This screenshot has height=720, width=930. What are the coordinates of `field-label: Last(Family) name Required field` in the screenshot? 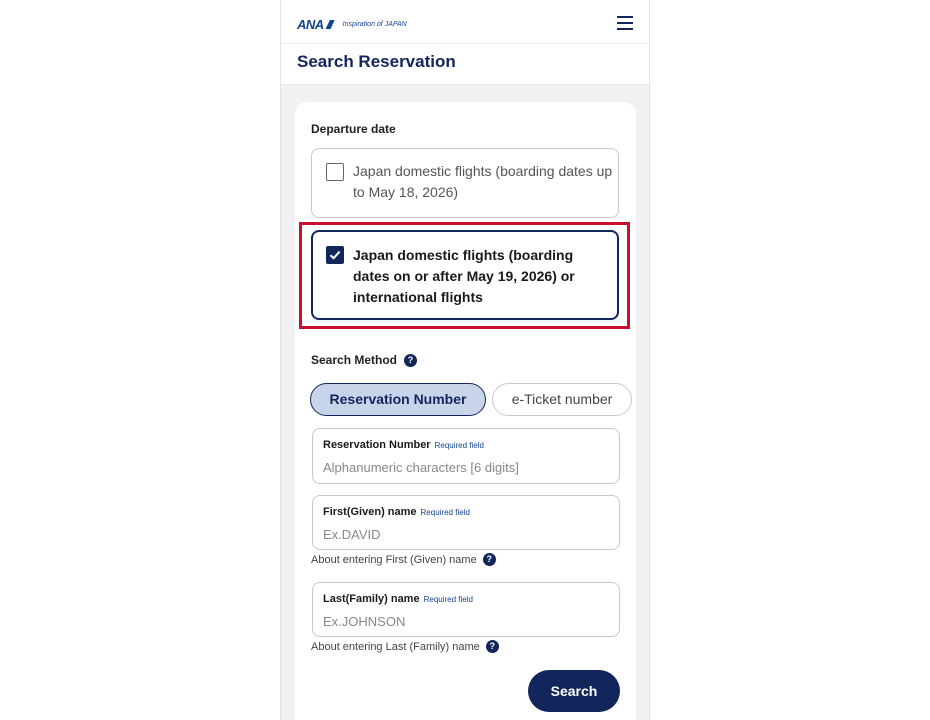 It's located at (398, 599).